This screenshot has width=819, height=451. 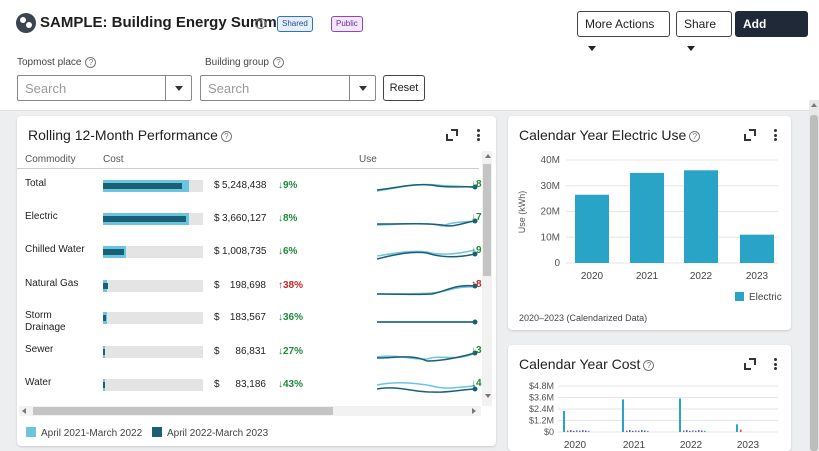 What do you see at coordinates (479, 135) in the screenshot?
I see `kebab-menu-icon` at bounding box center [479, 135].